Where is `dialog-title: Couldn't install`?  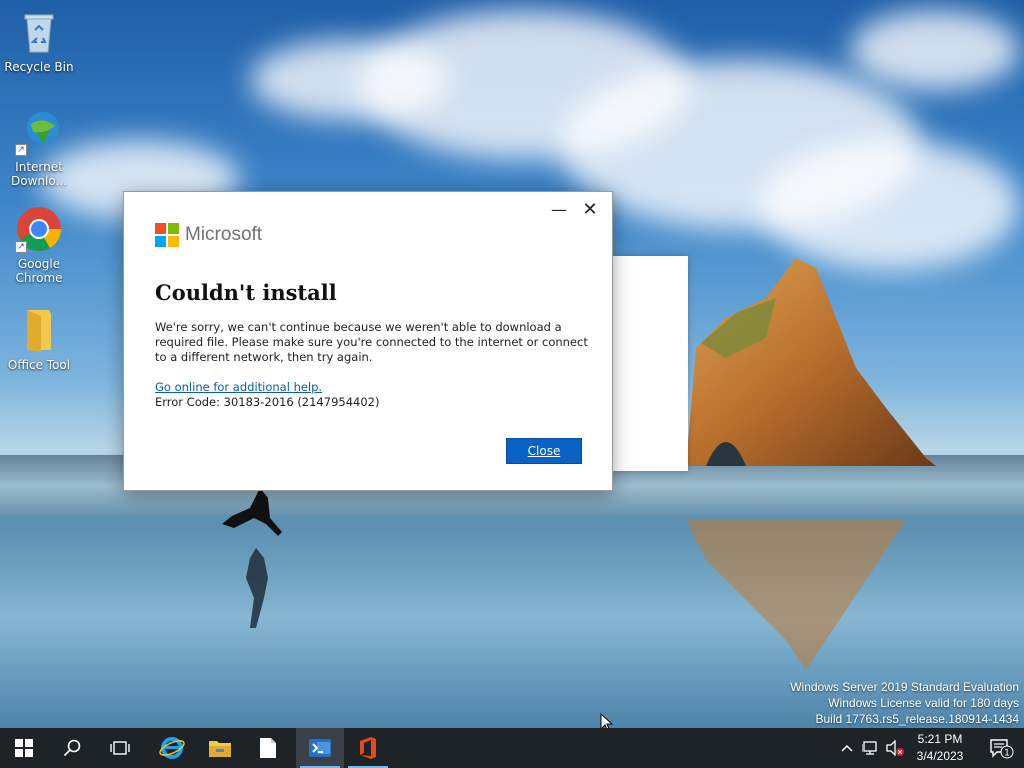
dialog-title: Couldn't install is located at coordinates (246, 292).